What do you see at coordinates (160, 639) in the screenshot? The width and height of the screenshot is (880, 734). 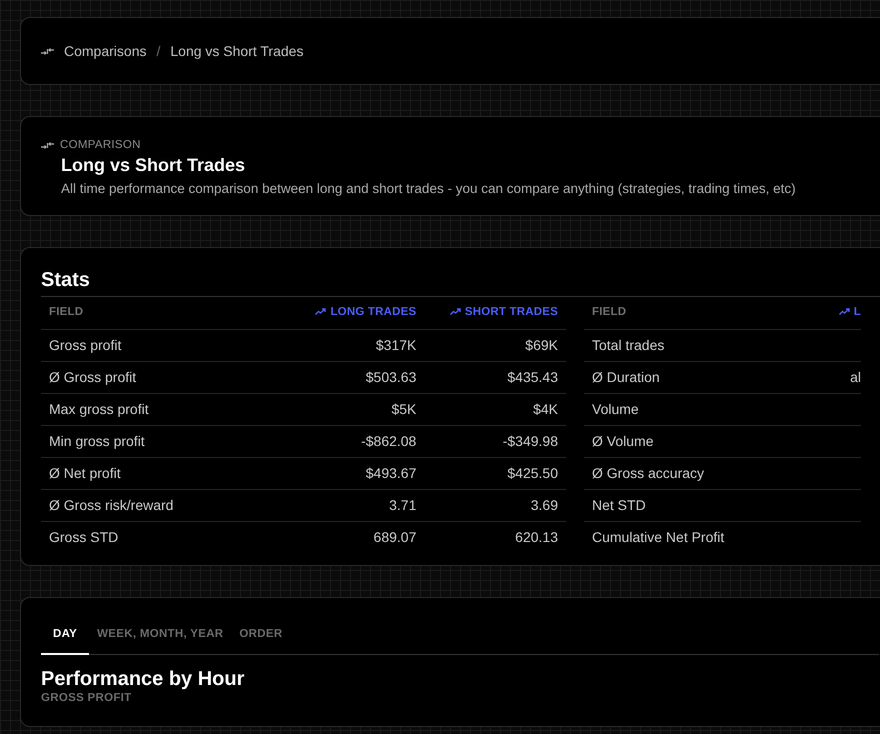 I see `tab: WEEK, MONTH, YEAR` at bounding box center [160, 639].